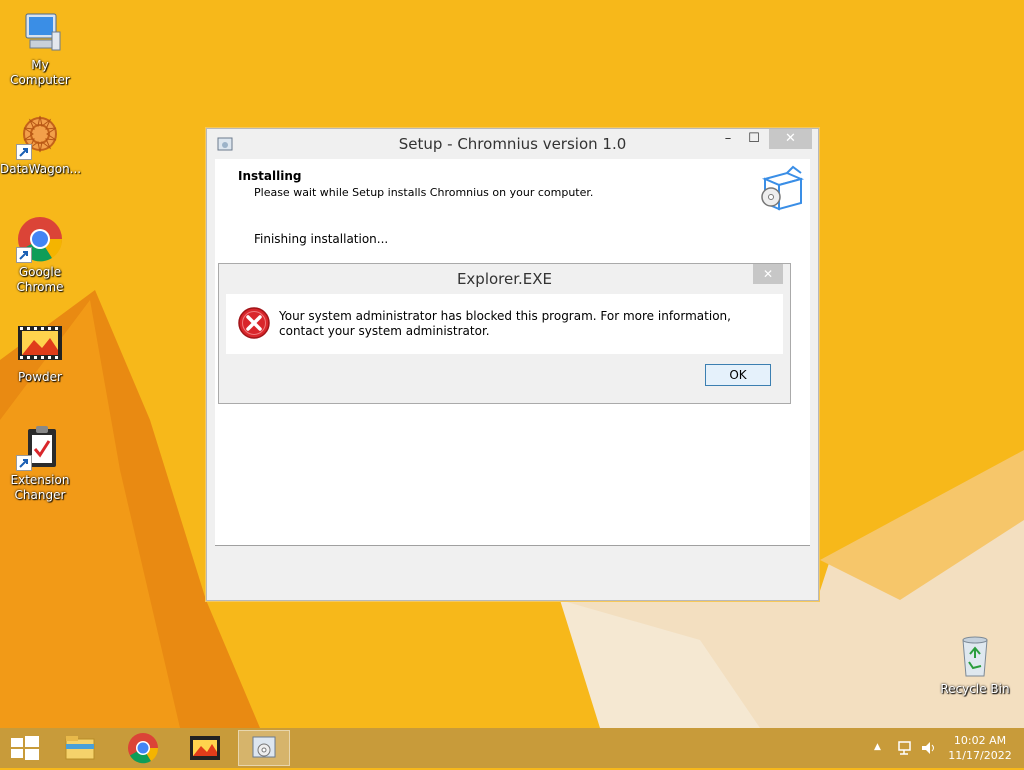  Describe the element at coordinates (975, 689) in the screenshot. I see `desktop-icon-label: Recycle Bin` at that location.